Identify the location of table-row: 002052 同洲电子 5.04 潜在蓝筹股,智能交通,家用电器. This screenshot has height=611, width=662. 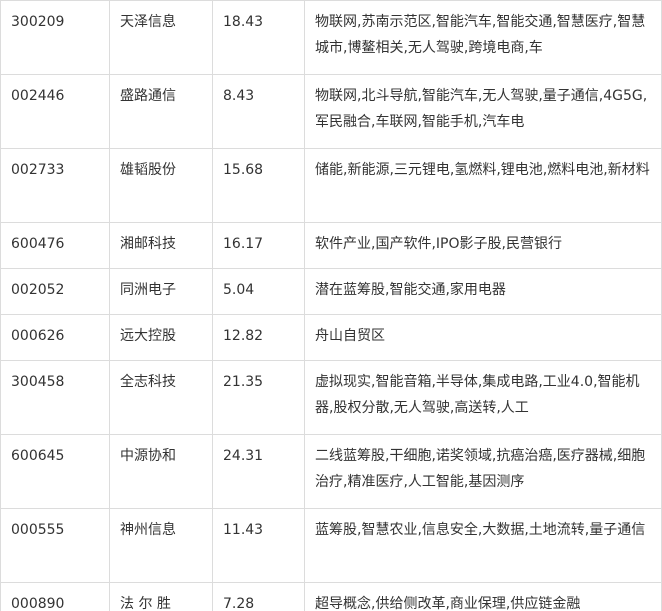
(331, 291).